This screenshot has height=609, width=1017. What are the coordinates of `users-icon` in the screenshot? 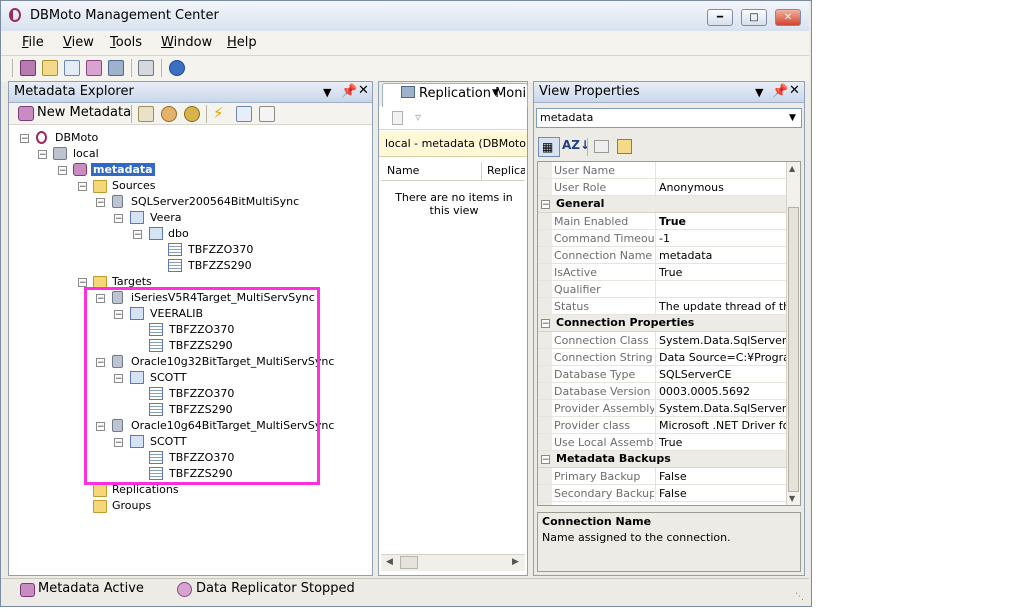 It's located at (169, 114).